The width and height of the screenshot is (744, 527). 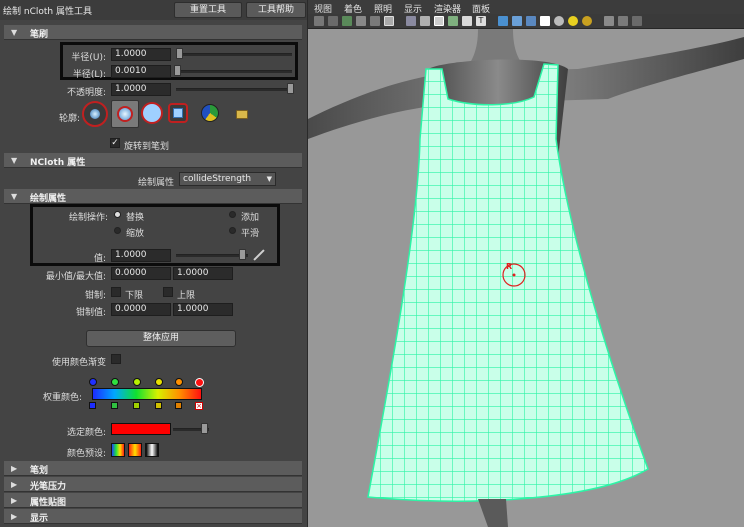 What do you see at coordinates (623, 21) in the screenshot?
I see `multi-sample-icon` at bounding box center [623, 21].